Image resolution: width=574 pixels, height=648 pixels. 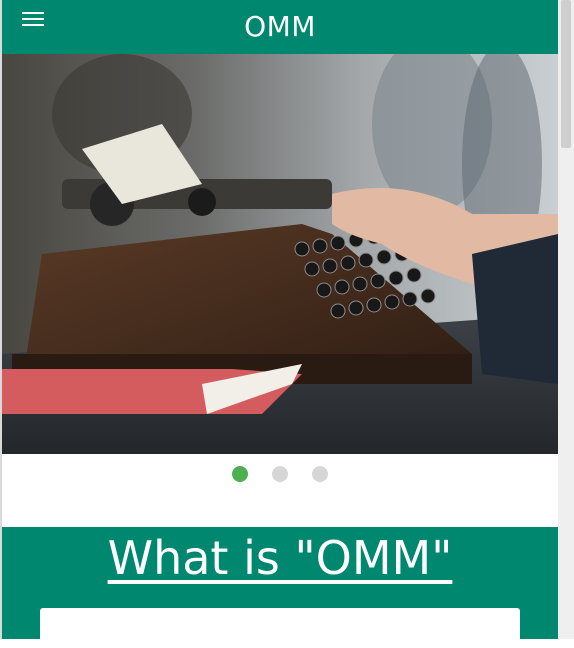 I want to click on app-title: OMM, so click(x=280, y=26).